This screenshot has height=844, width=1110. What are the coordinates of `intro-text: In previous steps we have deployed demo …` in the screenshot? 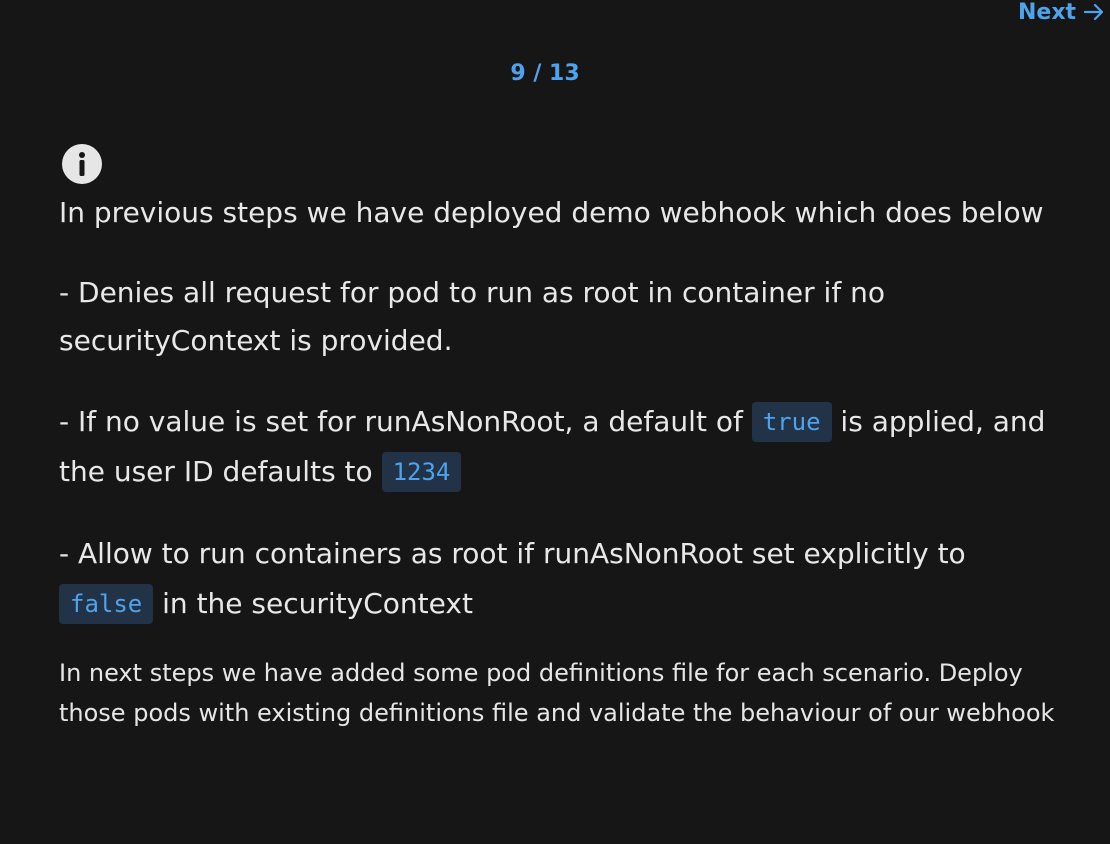 It's located at (551, 212).